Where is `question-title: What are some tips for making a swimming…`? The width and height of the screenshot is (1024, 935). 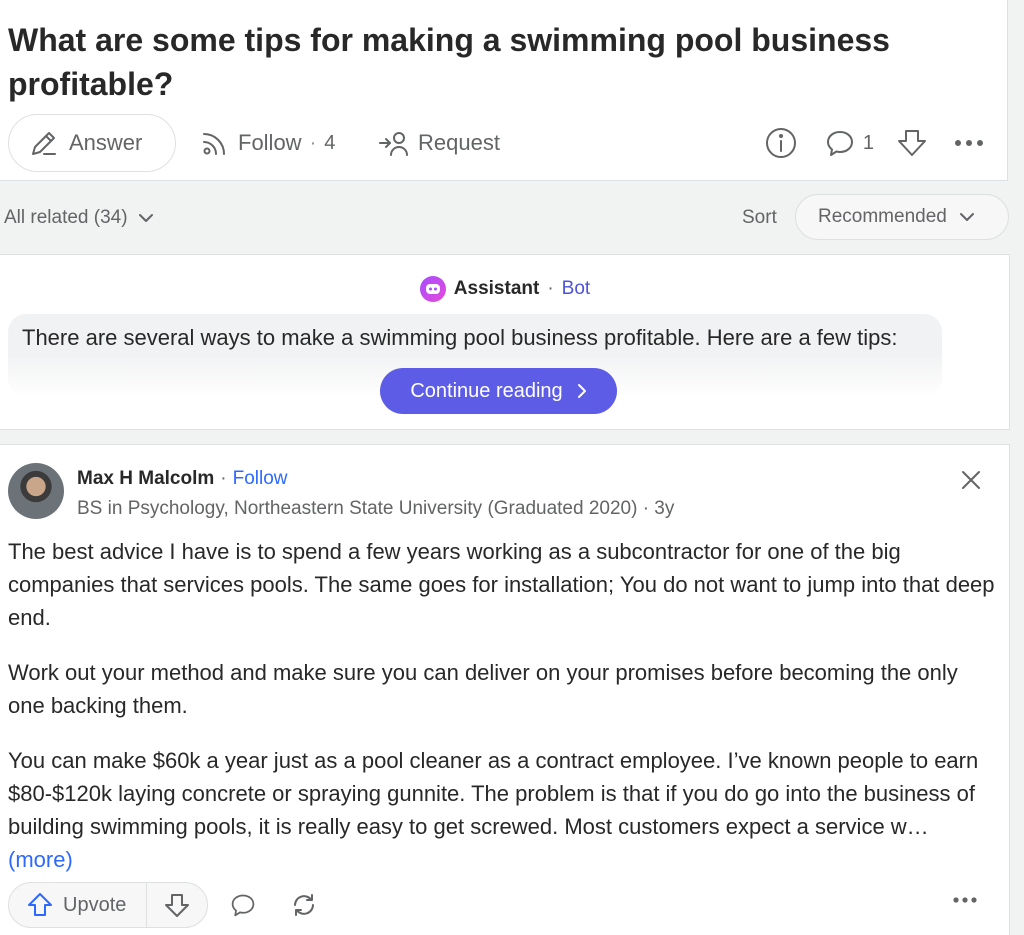 question-title: What are some tips for making a swimming… is located at coordinates (488, 62).